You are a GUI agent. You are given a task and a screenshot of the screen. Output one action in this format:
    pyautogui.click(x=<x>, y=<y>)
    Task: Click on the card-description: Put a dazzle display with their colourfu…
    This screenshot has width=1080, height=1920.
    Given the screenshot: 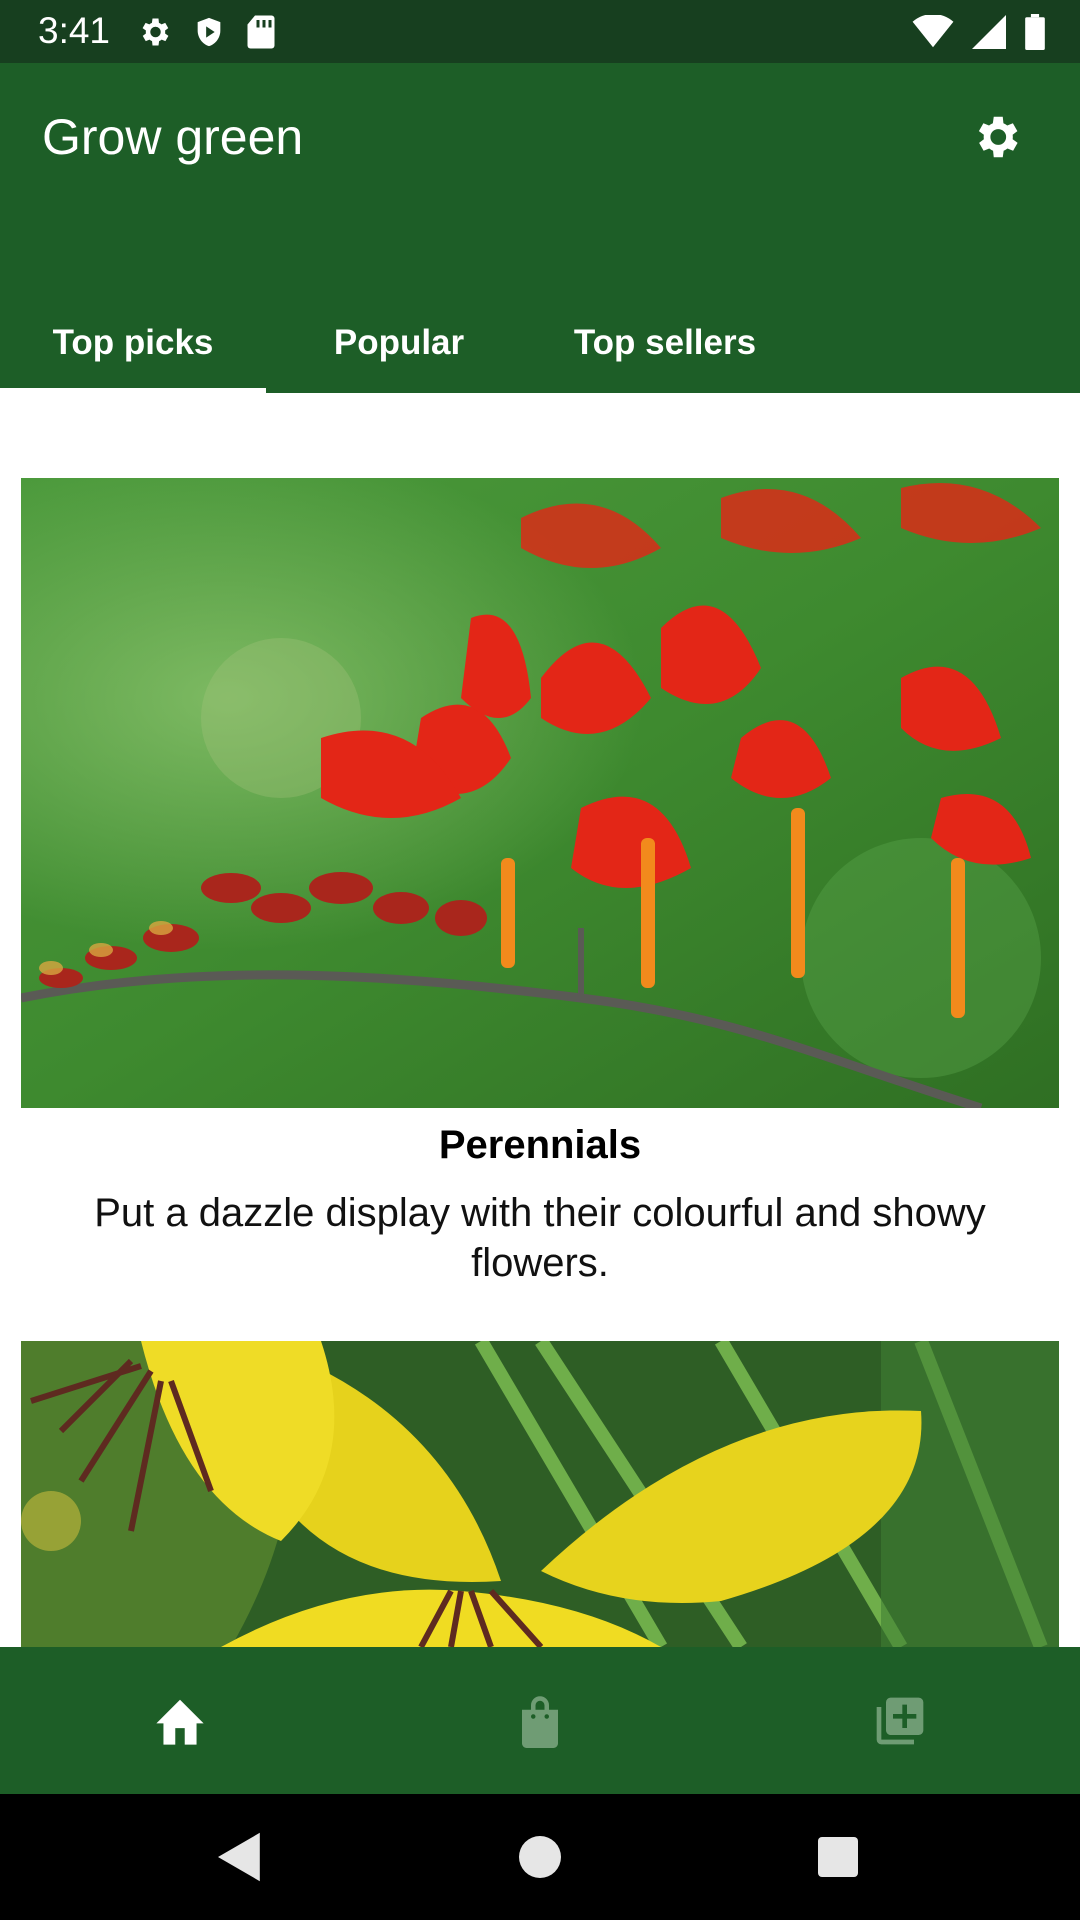 What is the action you would take?
    pyautogui.click(x=540, y=1238)
    